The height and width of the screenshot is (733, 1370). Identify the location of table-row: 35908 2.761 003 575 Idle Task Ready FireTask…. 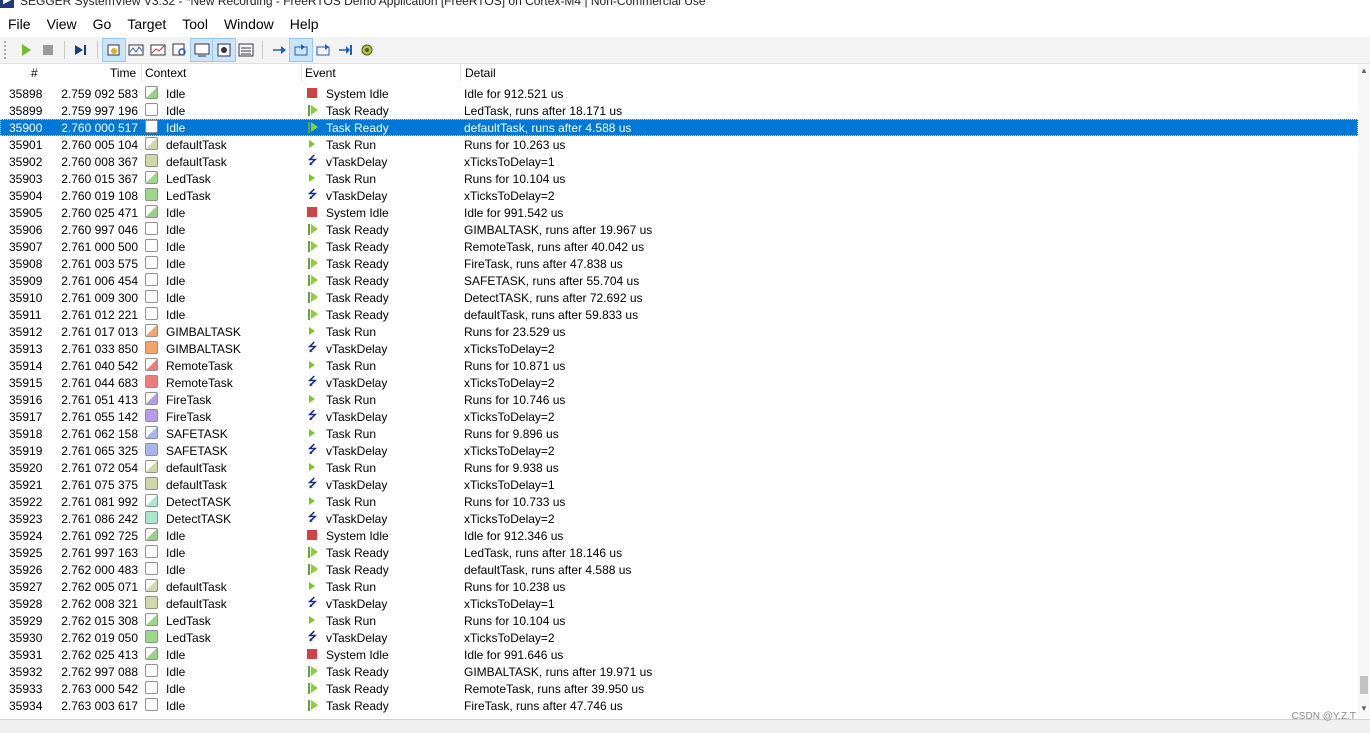
(679, 263).